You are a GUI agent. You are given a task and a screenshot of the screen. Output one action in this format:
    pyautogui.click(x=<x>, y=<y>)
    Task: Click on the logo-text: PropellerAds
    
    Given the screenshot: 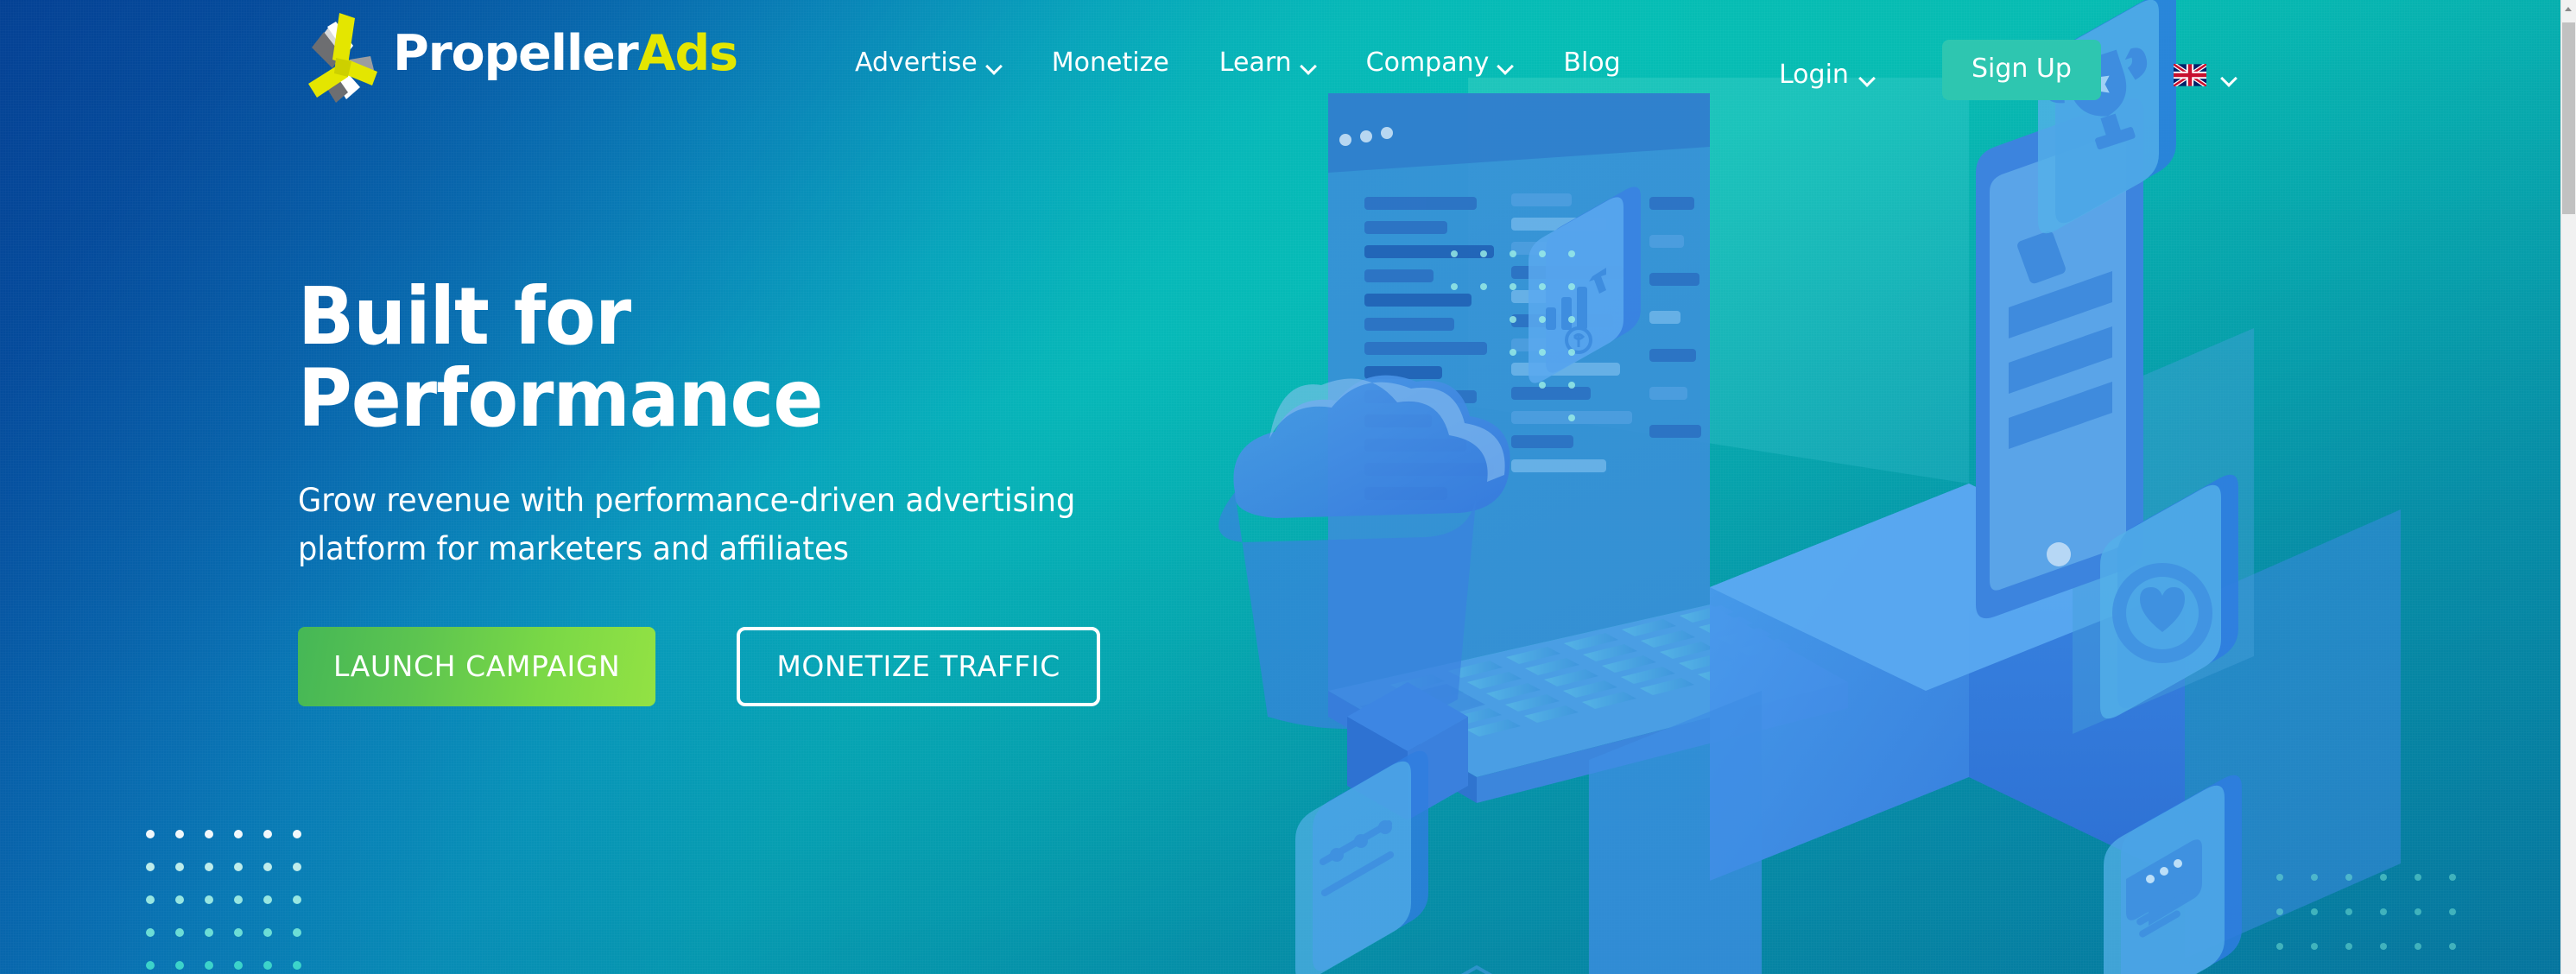 What is the action you would take?
    pyautogui.click(x=565, y=54)
    